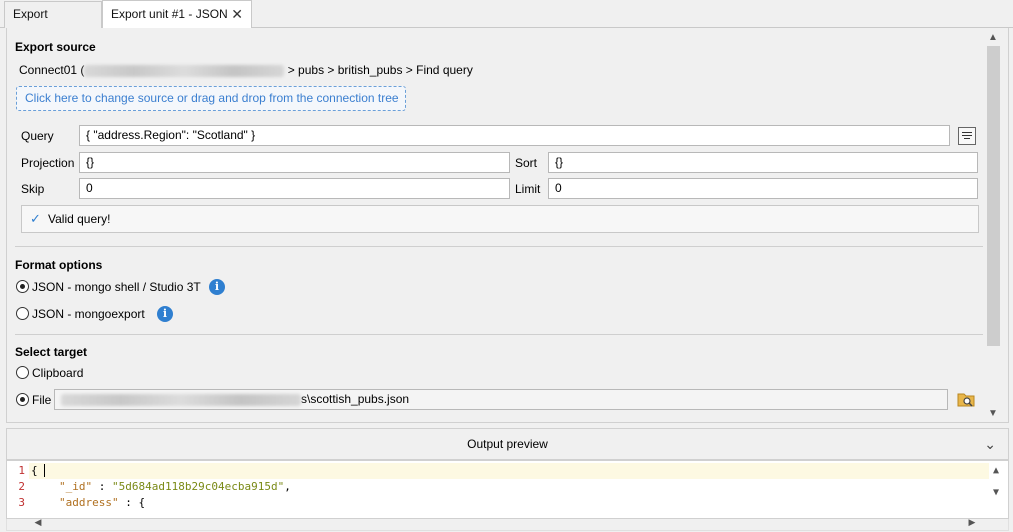 The image size is (1013, 532). I want to click on editor-scroll-up-icon: ▲, so click(996, 470).